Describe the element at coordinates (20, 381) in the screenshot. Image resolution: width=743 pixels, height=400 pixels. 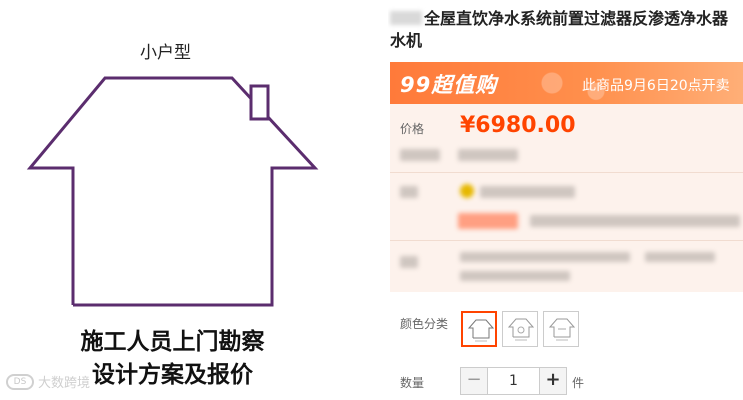
I see `watermark-logo-icon: DS` at that location.